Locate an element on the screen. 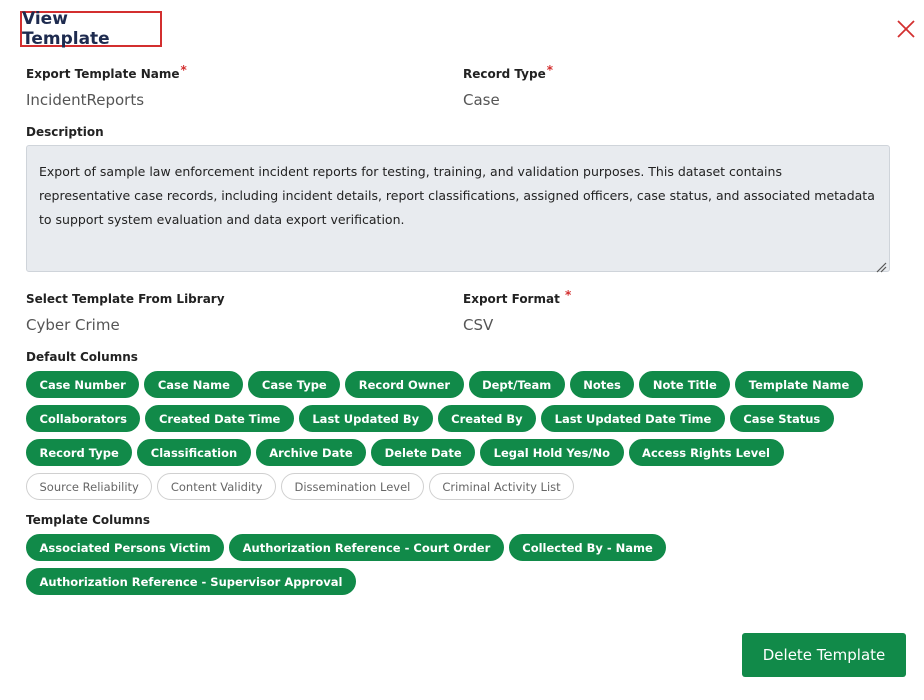 This screenshot has width=924, height=700. close-icon is located at coordinates (906, 29).